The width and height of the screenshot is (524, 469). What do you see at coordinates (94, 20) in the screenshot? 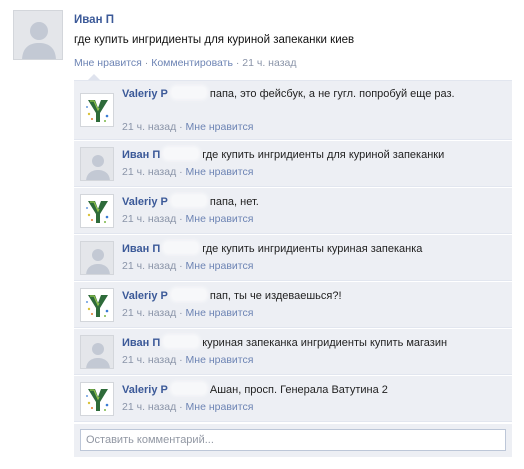
I see `post-author: Иван П` at bounding box center [94, 20].